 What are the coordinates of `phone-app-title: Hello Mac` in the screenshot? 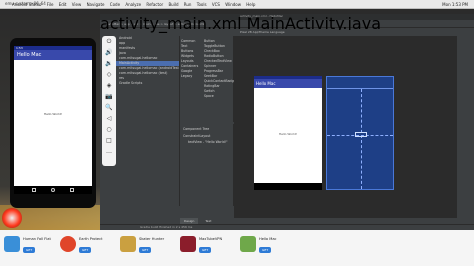 It's located at (53, 55).